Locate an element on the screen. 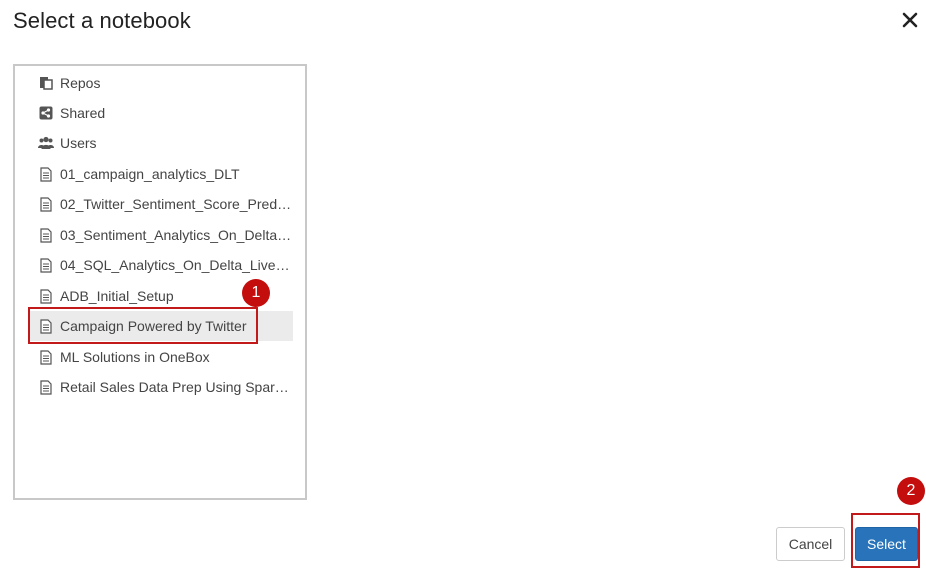 This screenshot has width=926, height=572. tree-item-repos: Repos is located at coordinates (161, 83).